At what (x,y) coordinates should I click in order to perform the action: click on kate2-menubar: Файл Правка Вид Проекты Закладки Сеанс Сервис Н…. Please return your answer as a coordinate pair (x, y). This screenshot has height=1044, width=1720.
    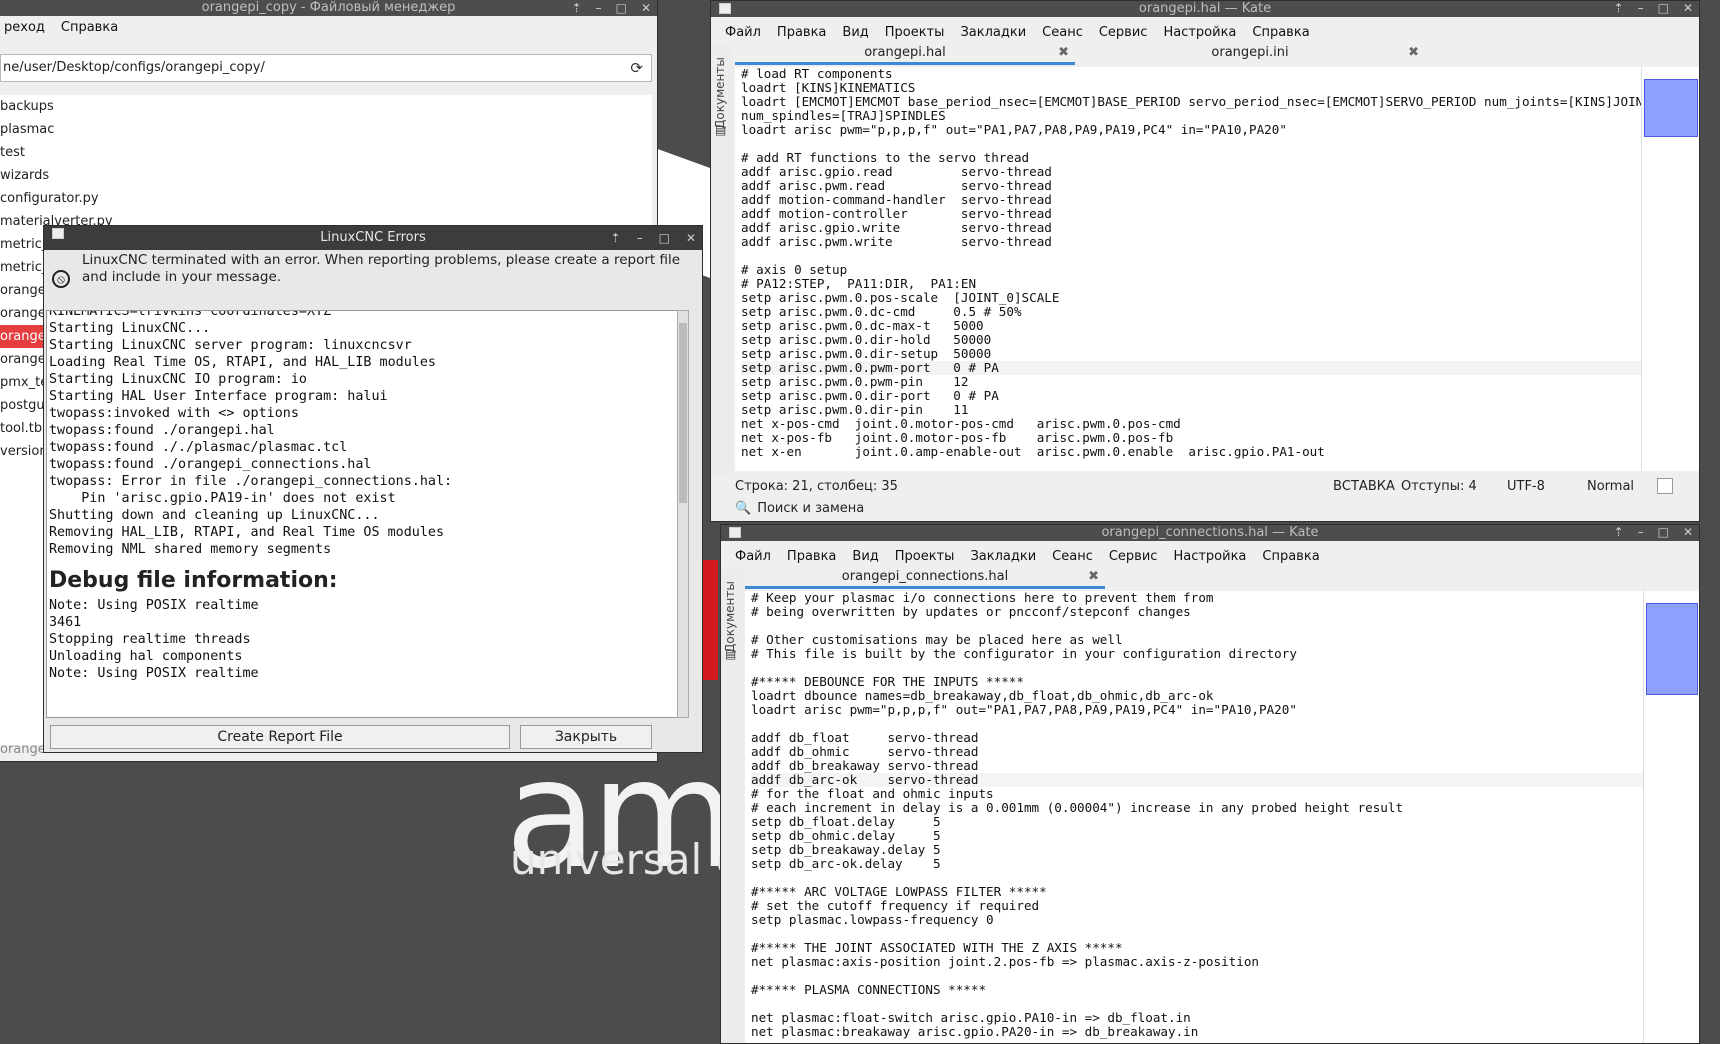
    Looking at the image, I should click on (1210, 556).